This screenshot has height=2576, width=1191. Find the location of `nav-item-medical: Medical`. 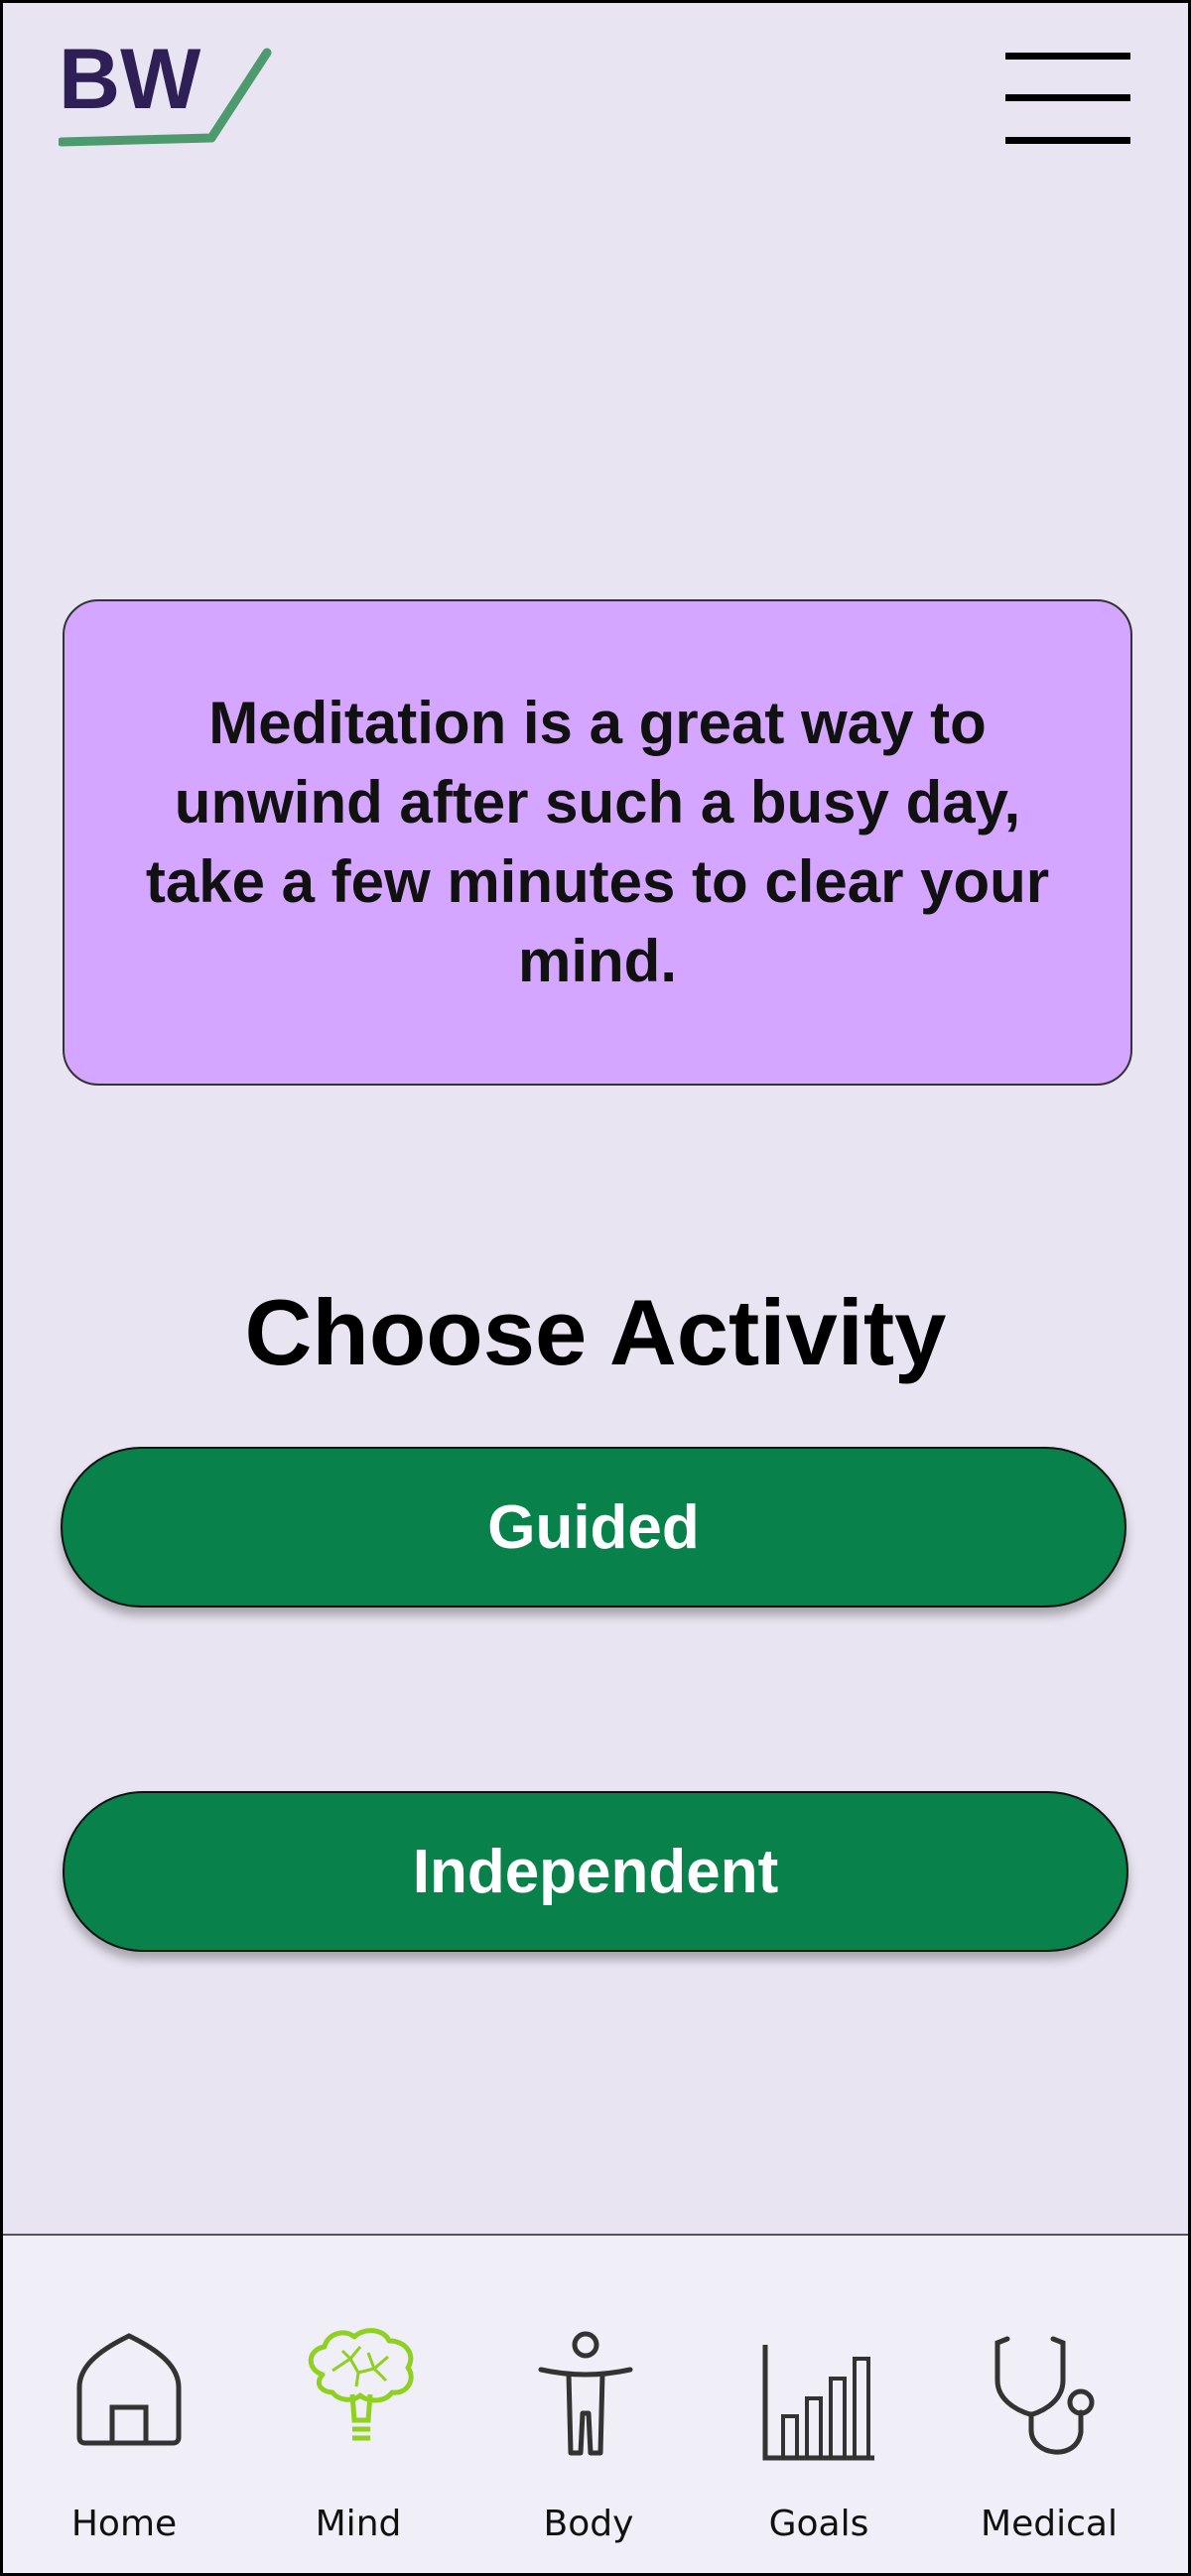

nav-item-medical: Medical is located at coordinates (1049, 2405).